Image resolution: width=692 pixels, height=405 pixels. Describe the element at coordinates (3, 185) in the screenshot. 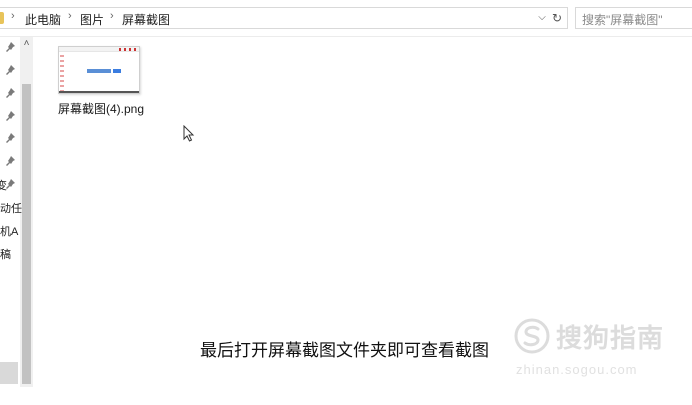

I see `nav-item-label: 变` at that location.